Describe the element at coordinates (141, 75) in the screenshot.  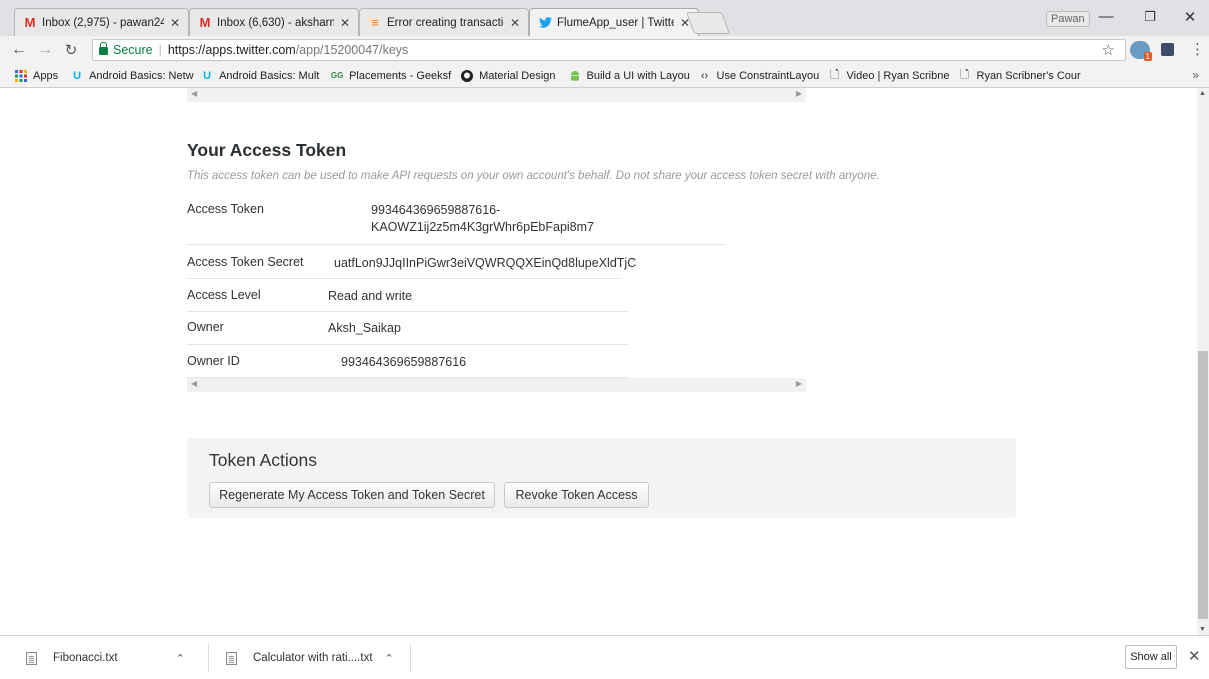
I see `bookmark-label: Android Basics: Netw` at that location.